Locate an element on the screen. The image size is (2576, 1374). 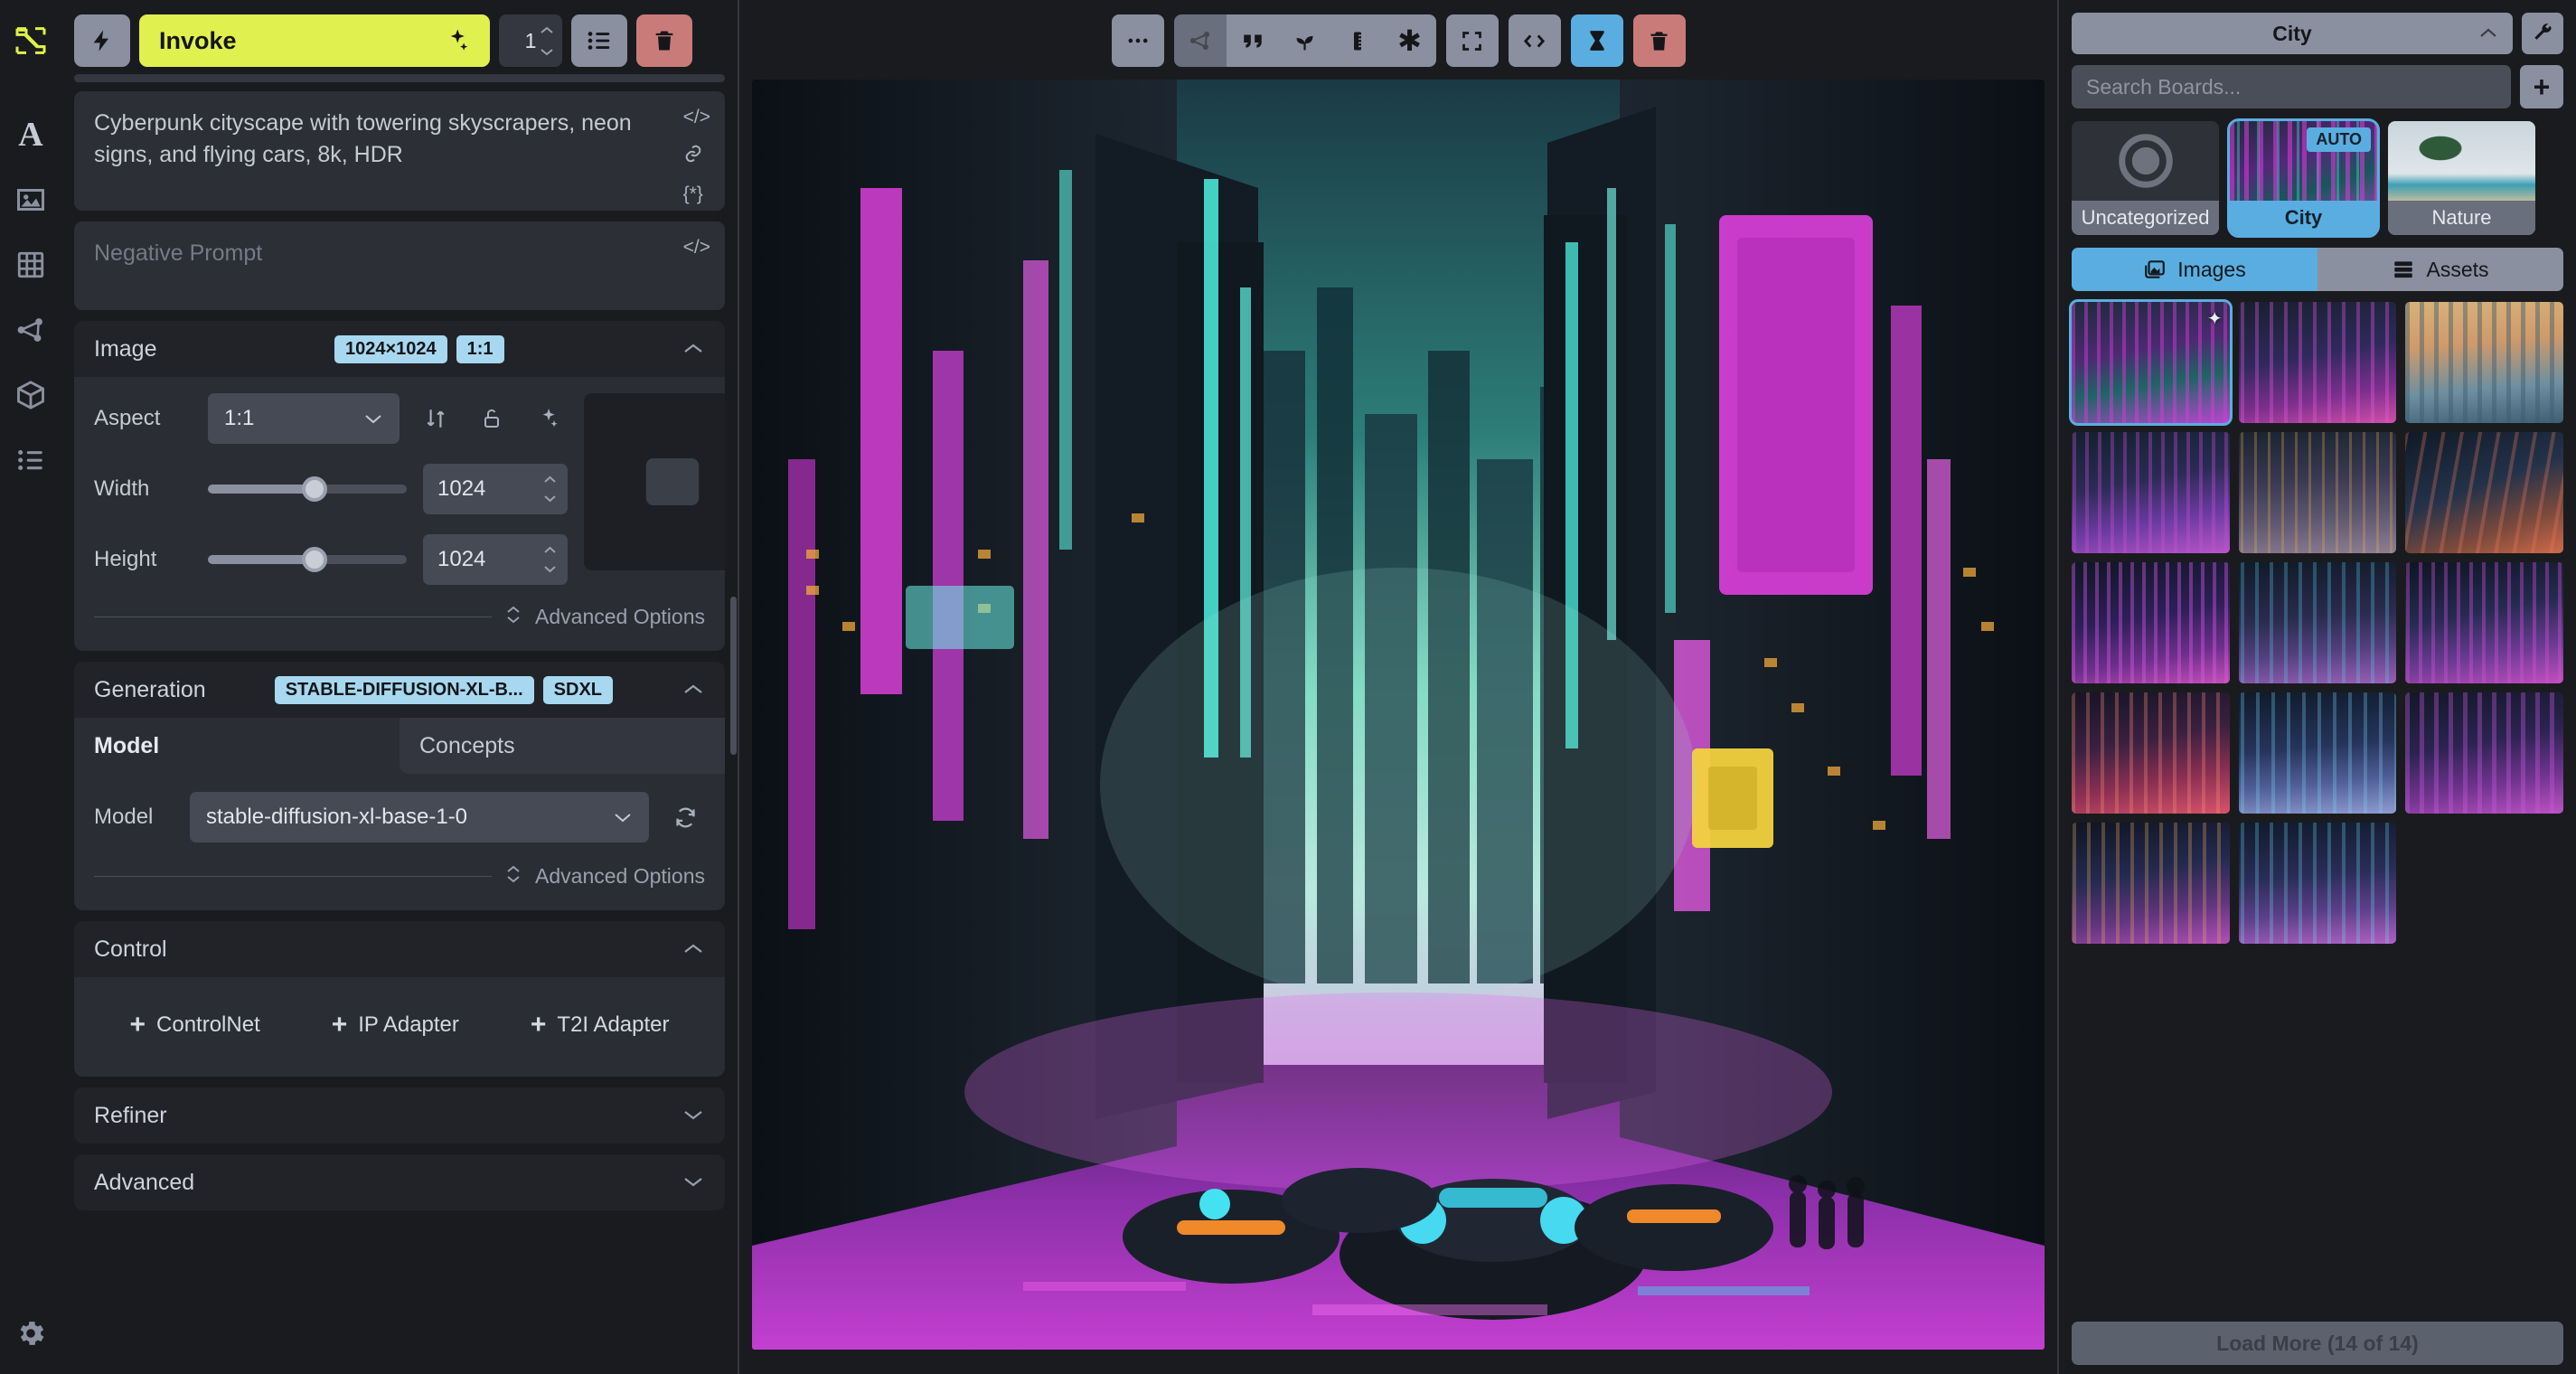
board-uncategorized: Uncategorized is located at coordinates (2145, 178).